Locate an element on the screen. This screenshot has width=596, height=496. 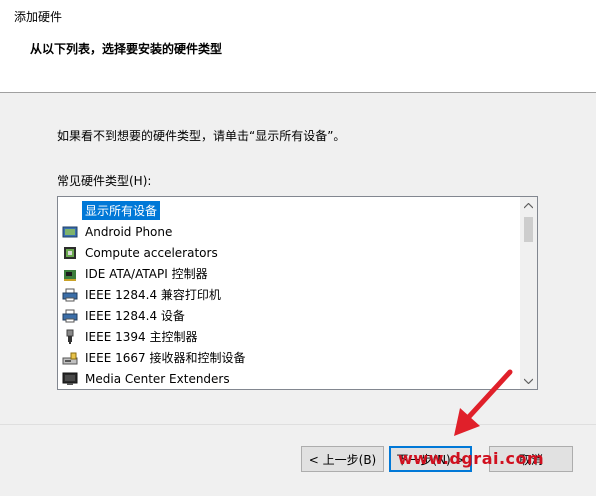
list-item-label: IEEE 1394 主控制器 is located at coordinates (141, 337).